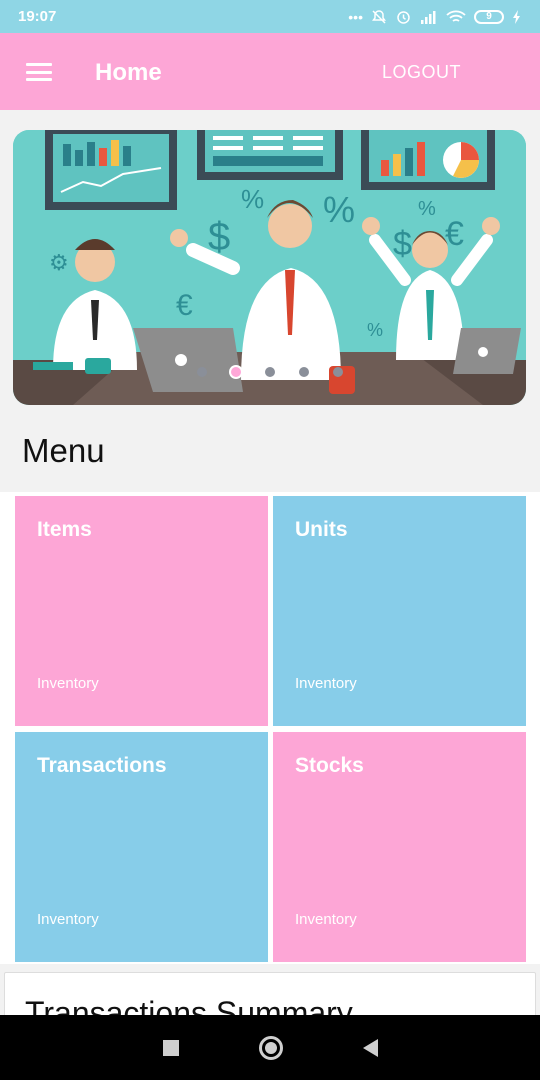 The width and height of the screenshot is (540, 1080). I want to click on tile-units: Units Inventory, so click(399, 611).